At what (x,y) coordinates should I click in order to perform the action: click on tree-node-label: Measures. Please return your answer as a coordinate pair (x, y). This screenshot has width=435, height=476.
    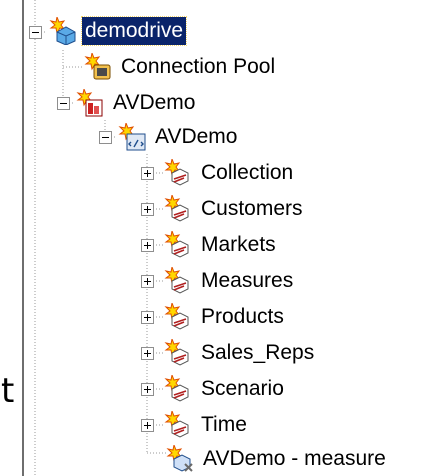
    Looking at the image, I should click on (247, 280).